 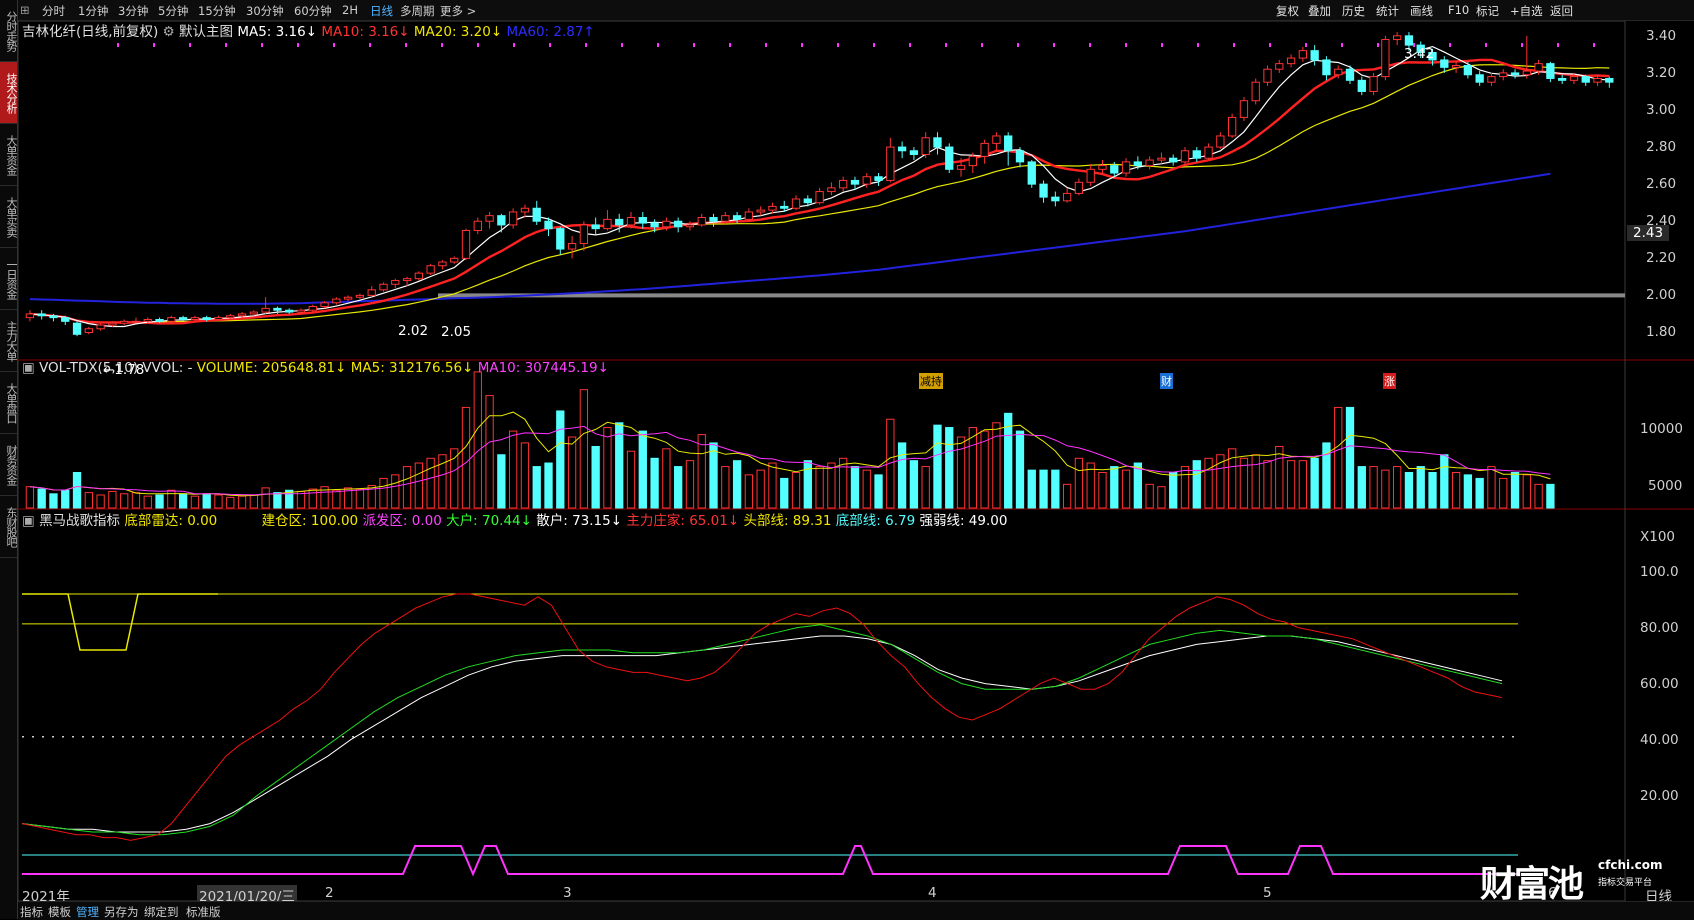 What do you see at coordinates (53, 11) in the screenshot?
I see `period-tab-0: 分时` at bounding box center [53, 11].